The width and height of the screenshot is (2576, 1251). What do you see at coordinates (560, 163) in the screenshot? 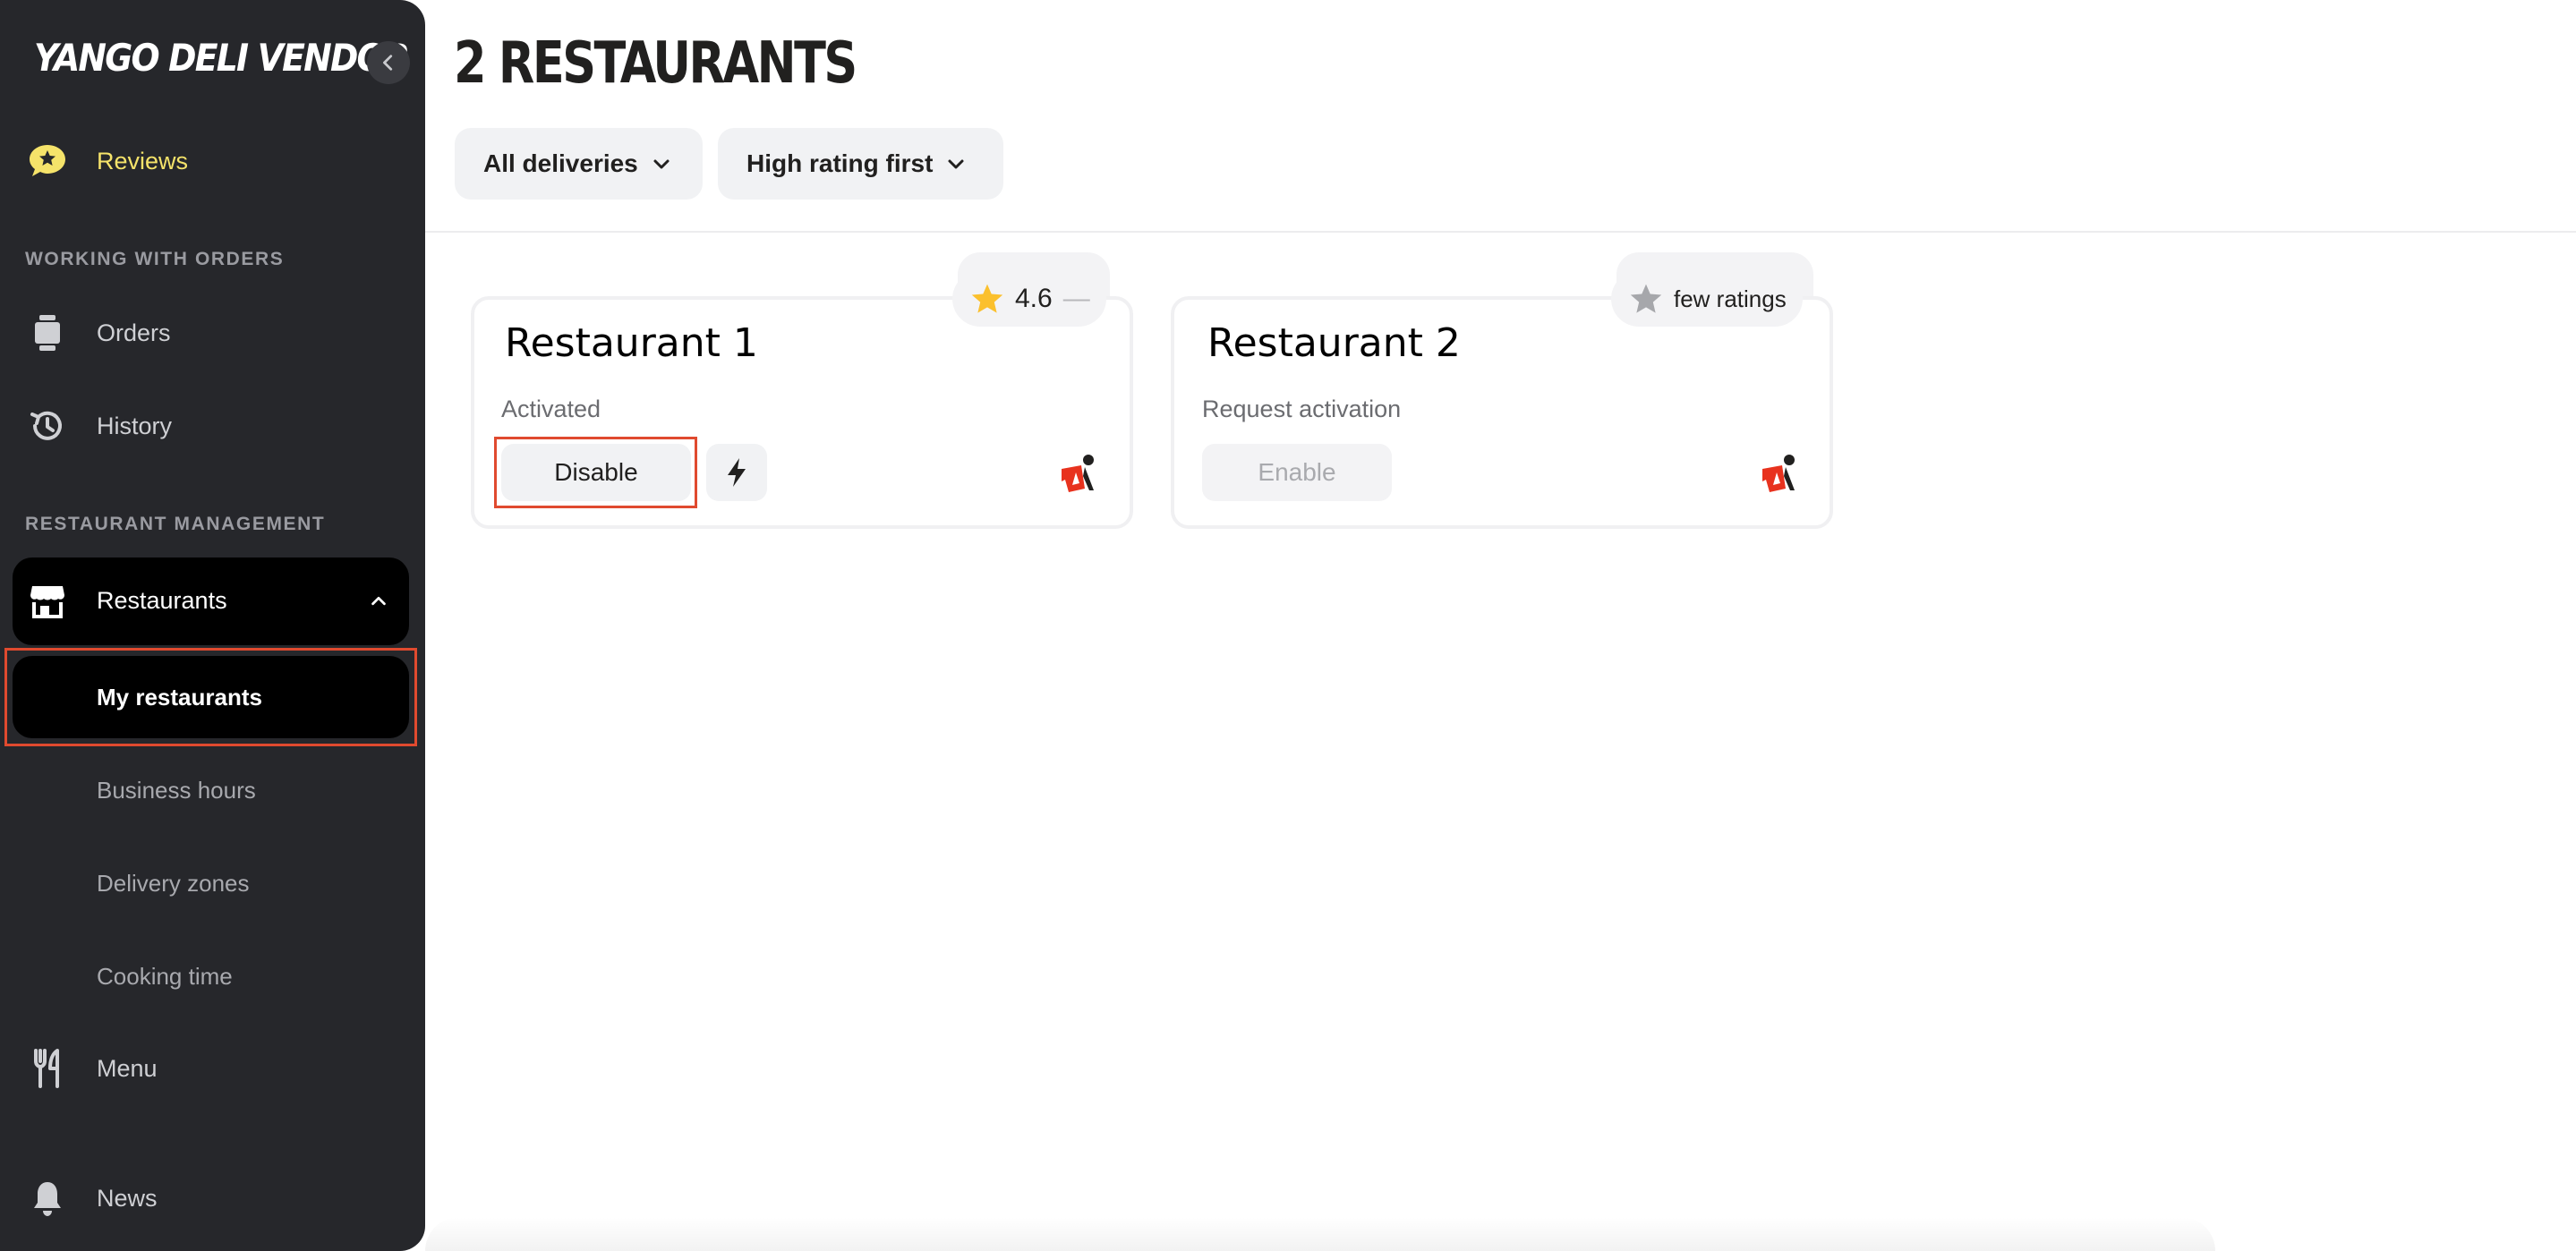
I see `dropdown-label: All deliveries` at bounding box center [560, 163].